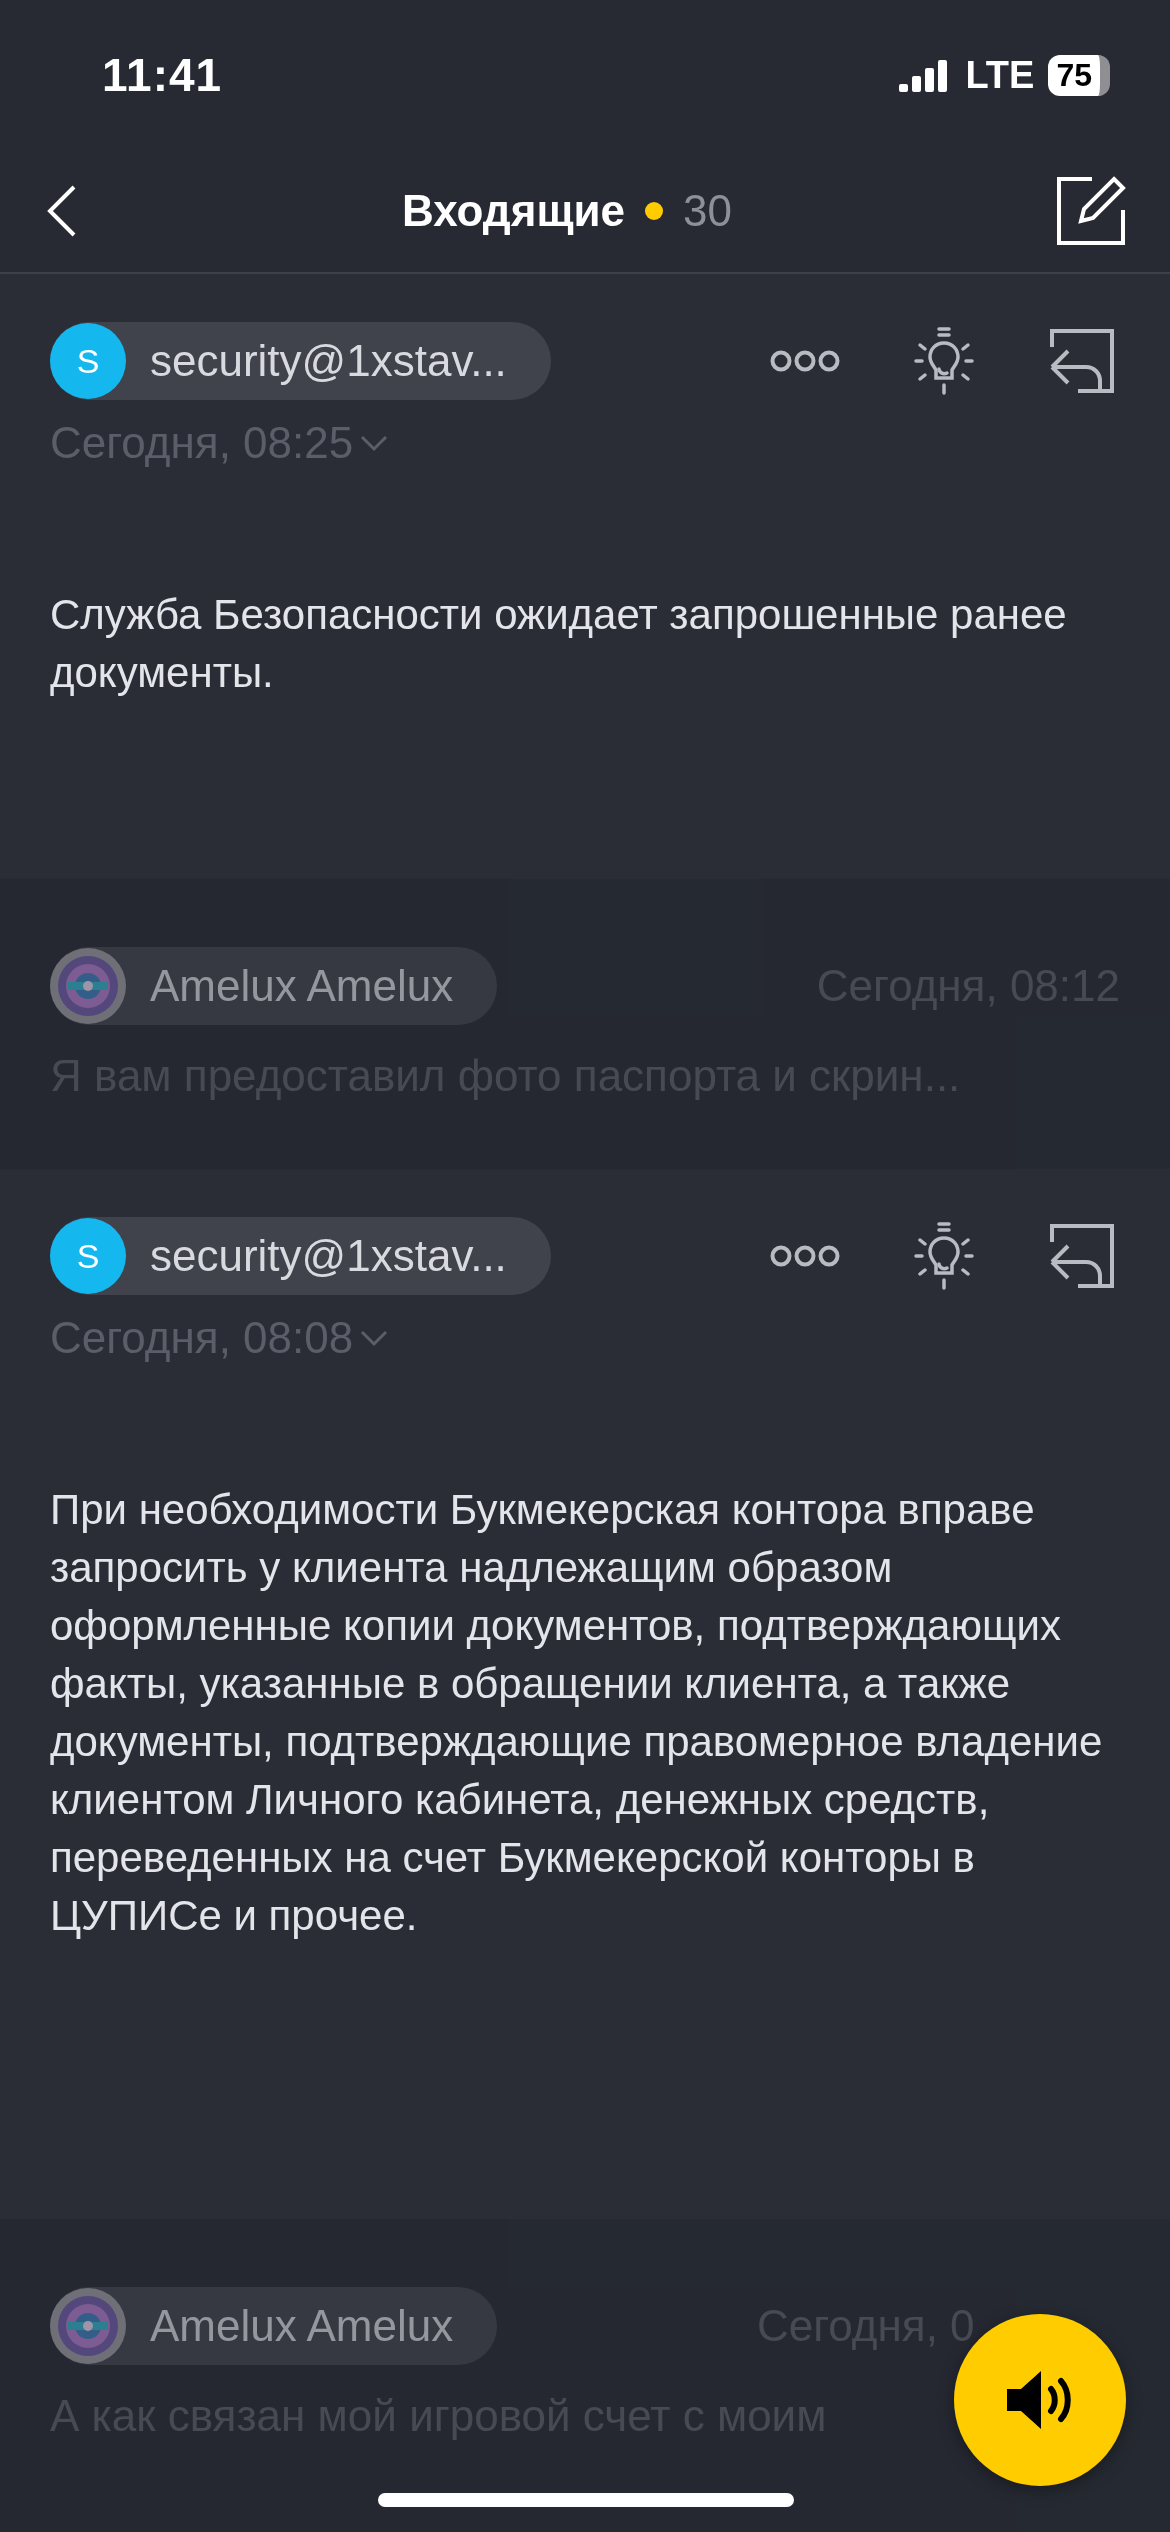 Image resolution: width=1170 pixels, height=2532 pixels. Describe the element at coordinates (162, 75) in the screenshot. I see `status-time: 11:41` at that location.